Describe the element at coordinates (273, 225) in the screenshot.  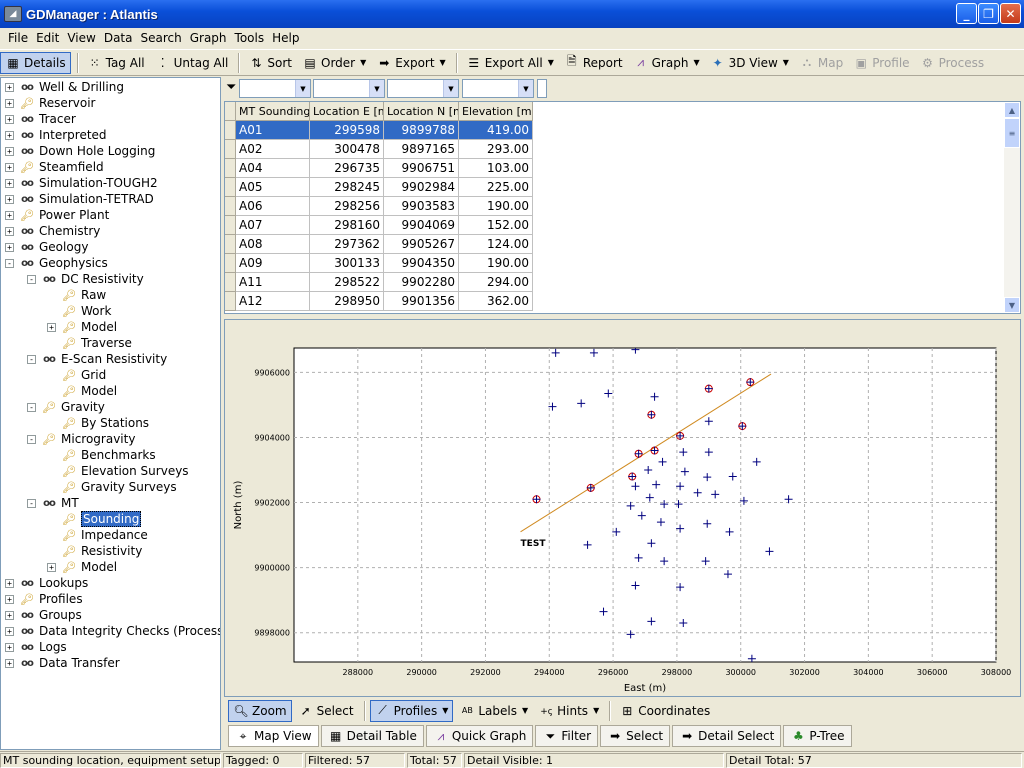
I see `table-cell: A07` at that location.